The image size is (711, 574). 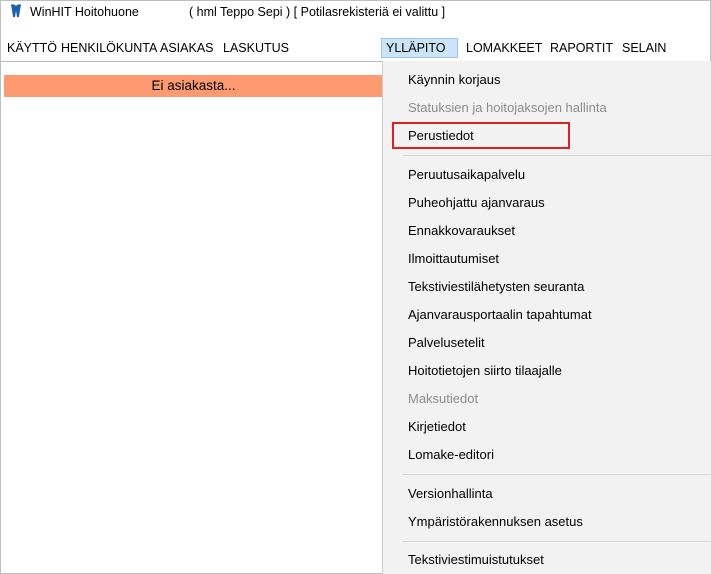 I want to click on menu-item-ymparistorakennuksen-asetus: Ympäristörakennuksen asetus, so click(x=495, y=522).